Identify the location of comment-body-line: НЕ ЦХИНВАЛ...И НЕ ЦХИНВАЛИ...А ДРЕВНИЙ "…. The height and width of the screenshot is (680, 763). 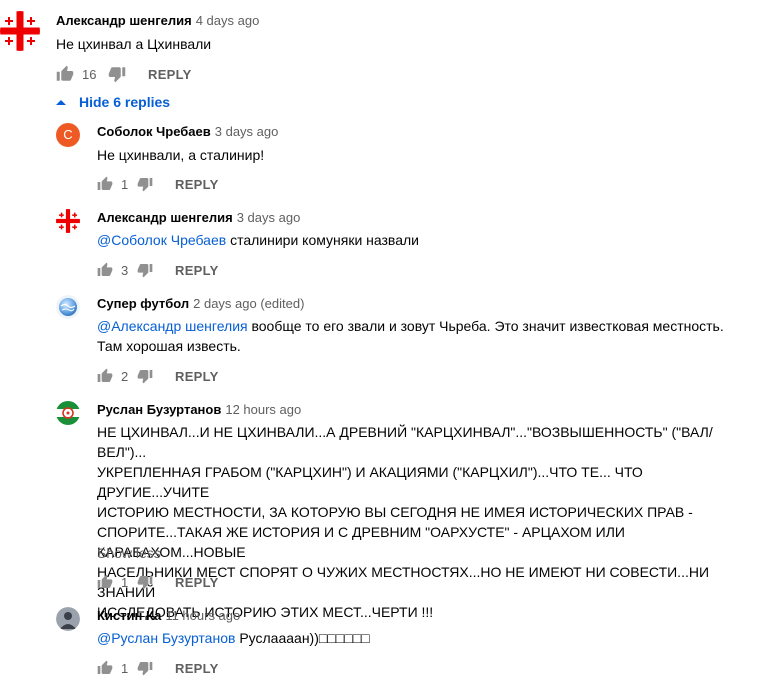
(405, 442).